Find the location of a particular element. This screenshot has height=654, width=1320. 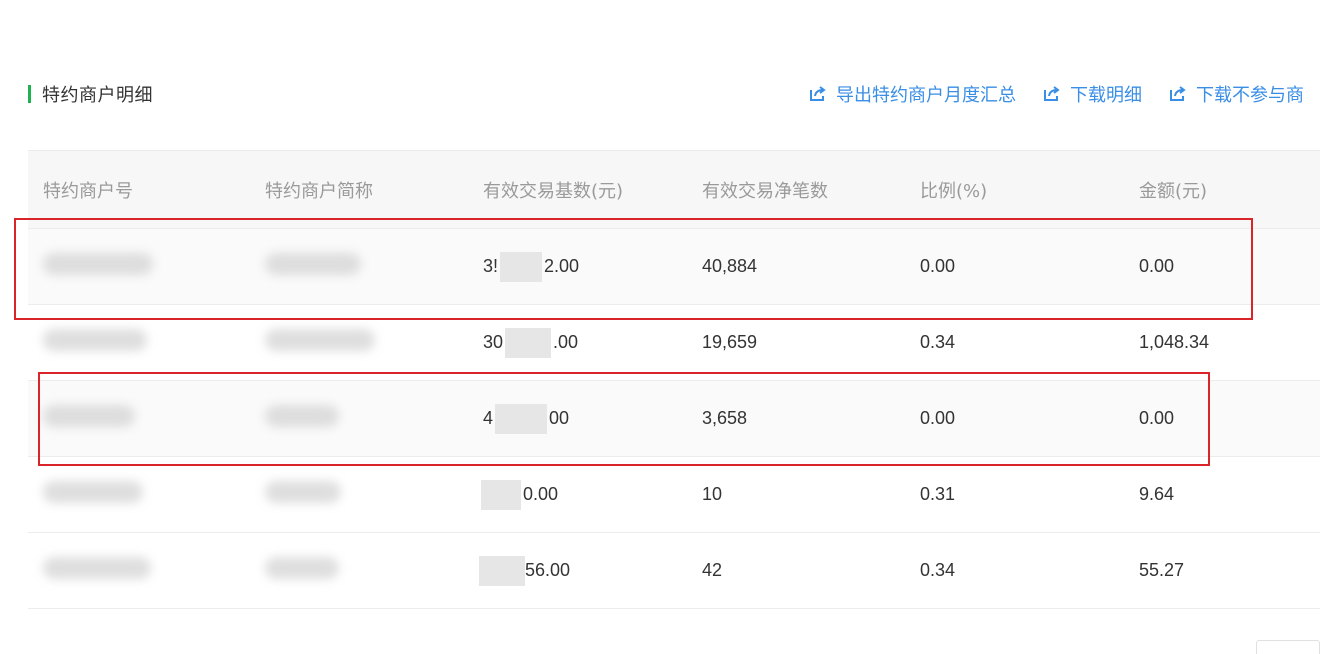

amount-cell: 1,048.34 is located at coordinates (1174, 342).